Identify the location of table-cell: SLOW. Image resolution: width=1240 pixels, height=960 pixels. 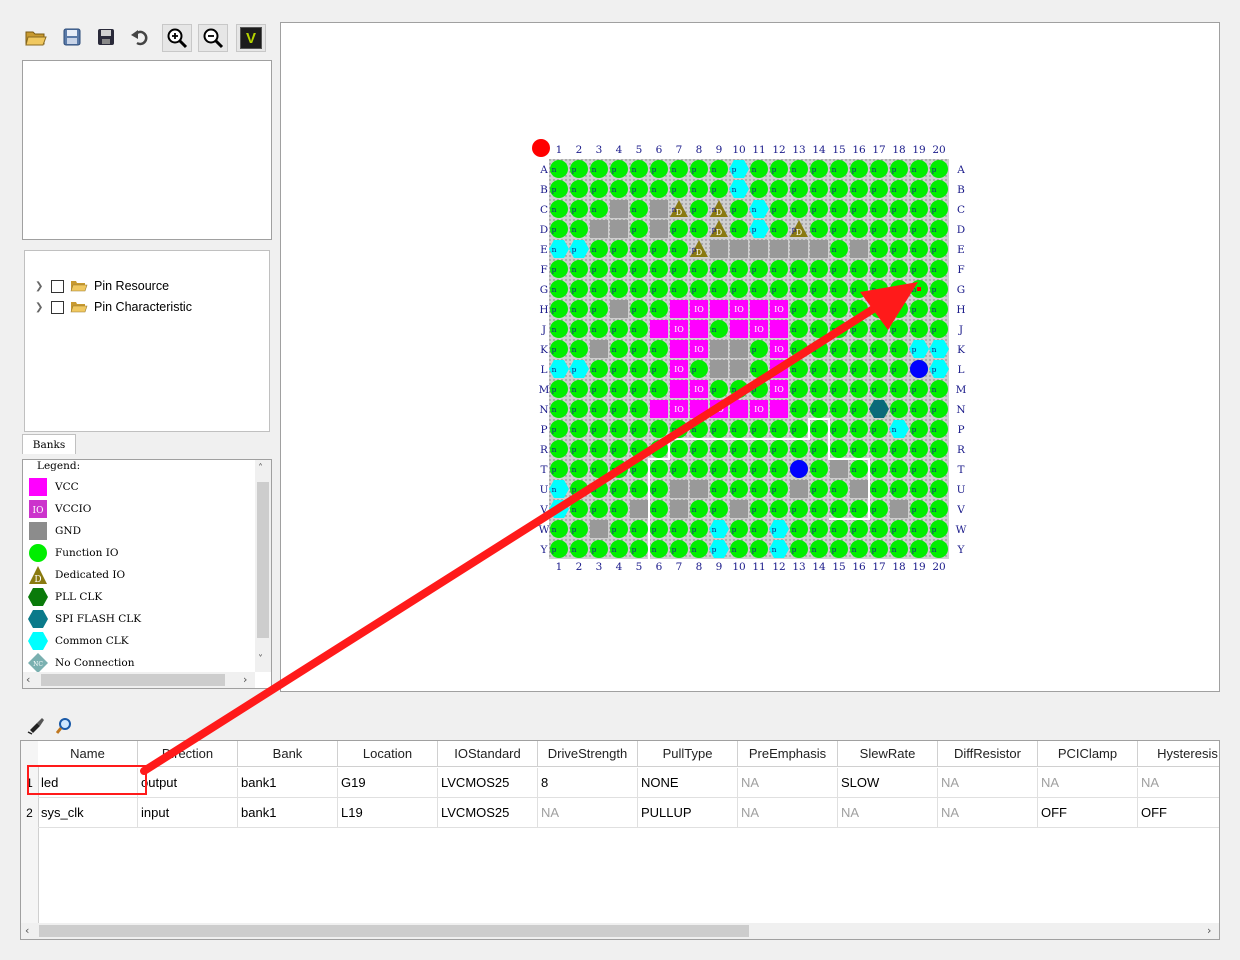
(888, 783).